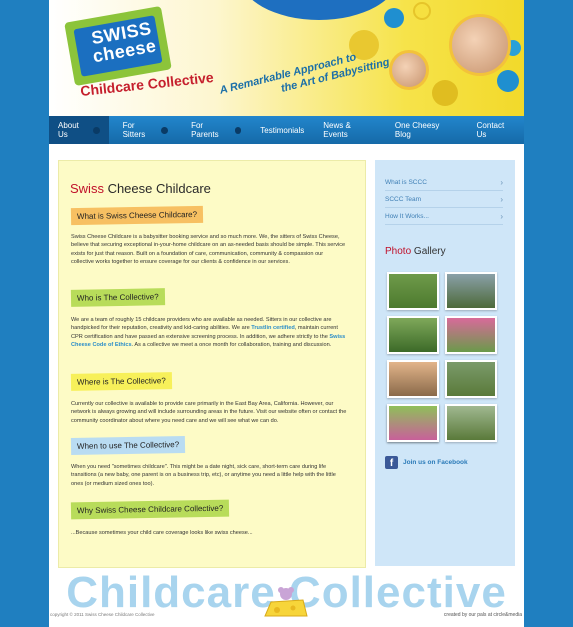  Describe the element at coordinates (68, 130) in the screenshot. I see `nav-label: About Us` at that location.